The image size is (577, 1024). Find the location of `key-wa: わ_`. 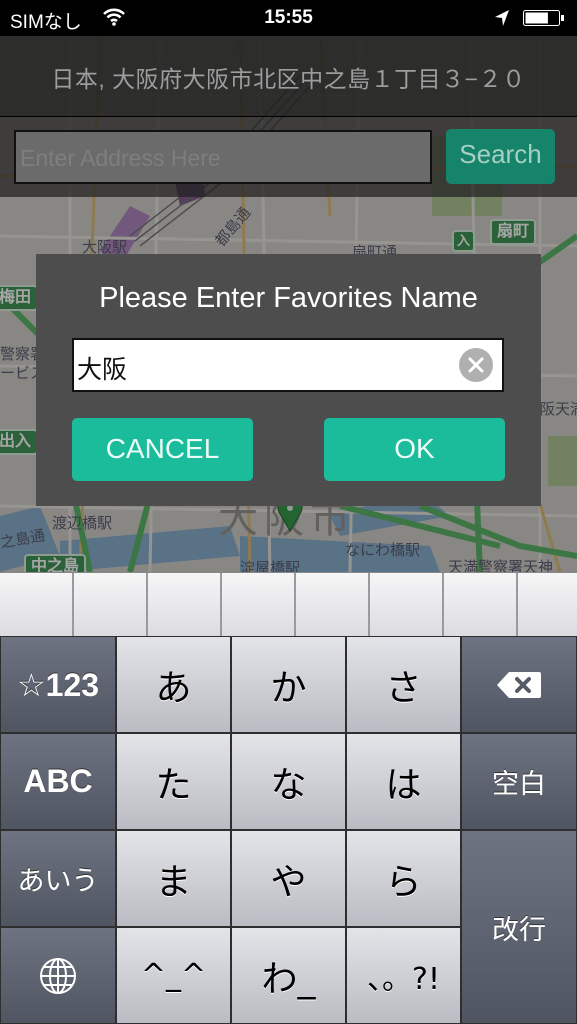

key-wa: わ_ is located at coordinates (288, 975).